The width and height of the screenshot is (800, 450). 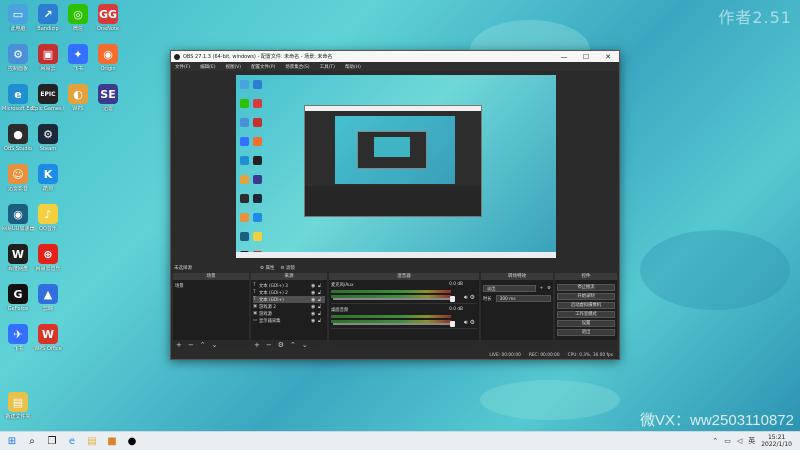 I want to click on file-explorer-icon: ▤, so click(x=92, y=441).